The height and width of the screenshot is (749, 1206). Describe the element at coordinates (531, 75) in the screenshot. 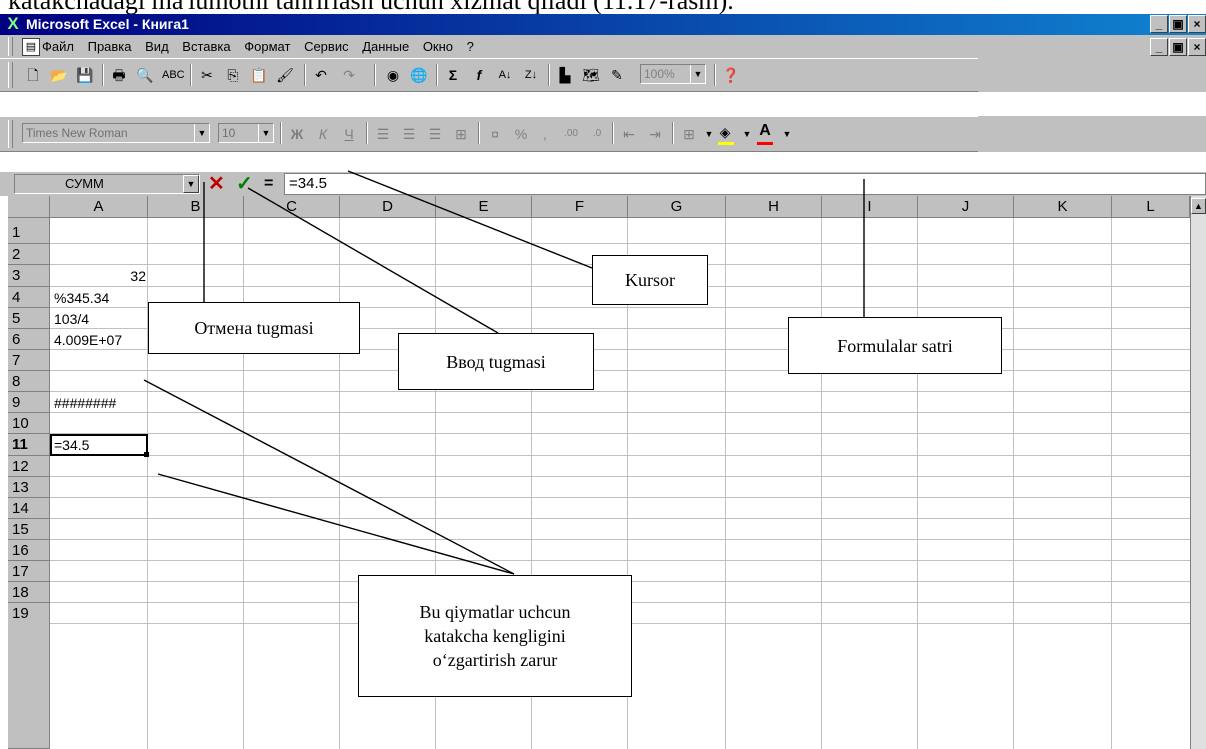

I see `sort-descending-icon: Z↓` at that location.